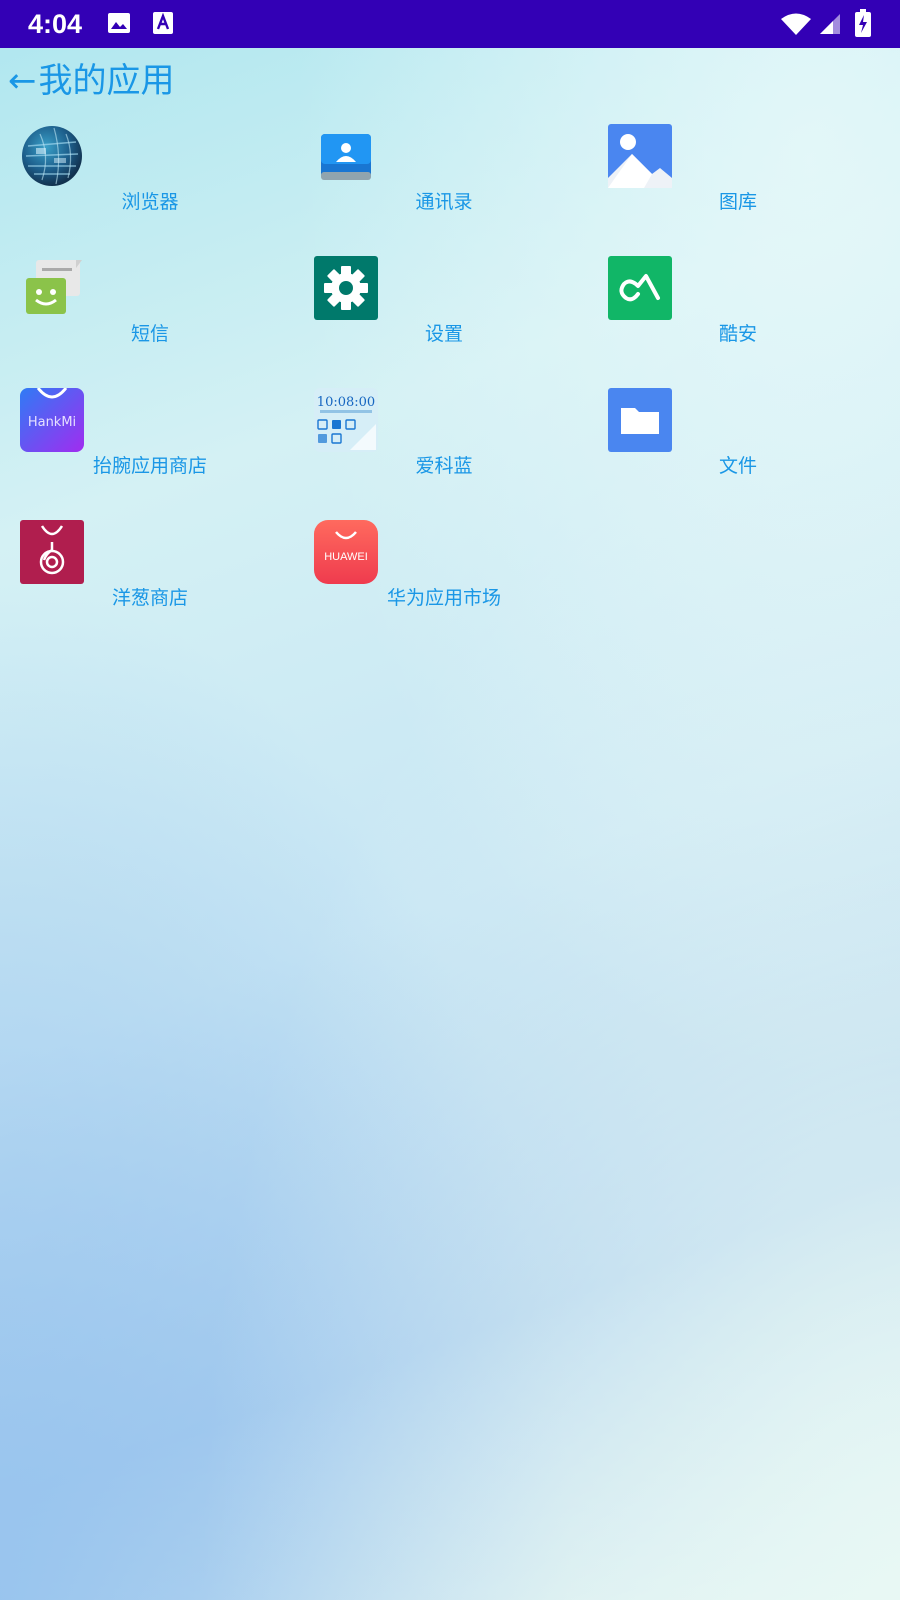 This screenshot has width=900, height=1600. What do you see at coordinates (796, 24) in the screenshot?
I see `wifi-icon` at bounding box center [796, 24].